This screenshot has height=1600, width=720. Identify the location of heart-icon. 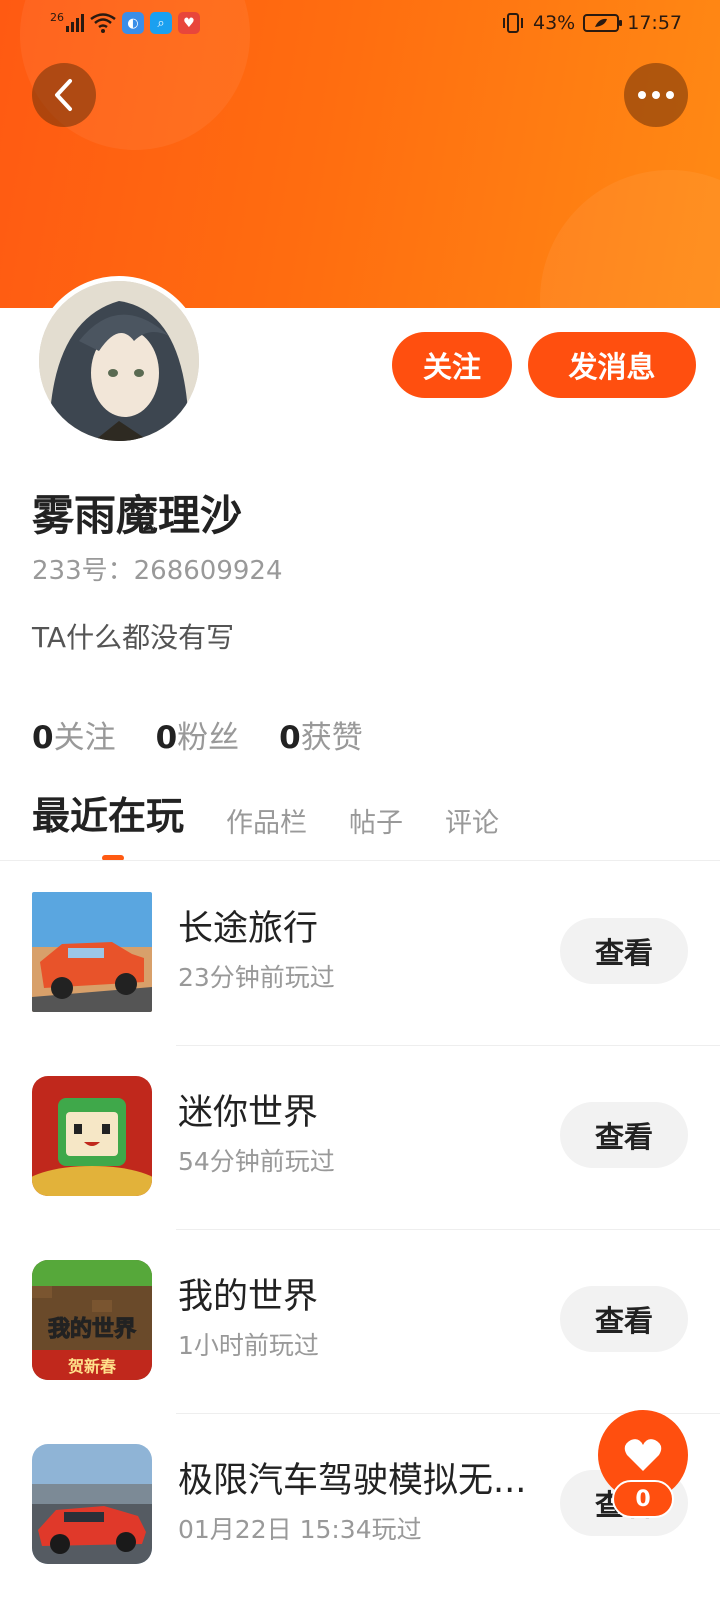
(643, 1455).